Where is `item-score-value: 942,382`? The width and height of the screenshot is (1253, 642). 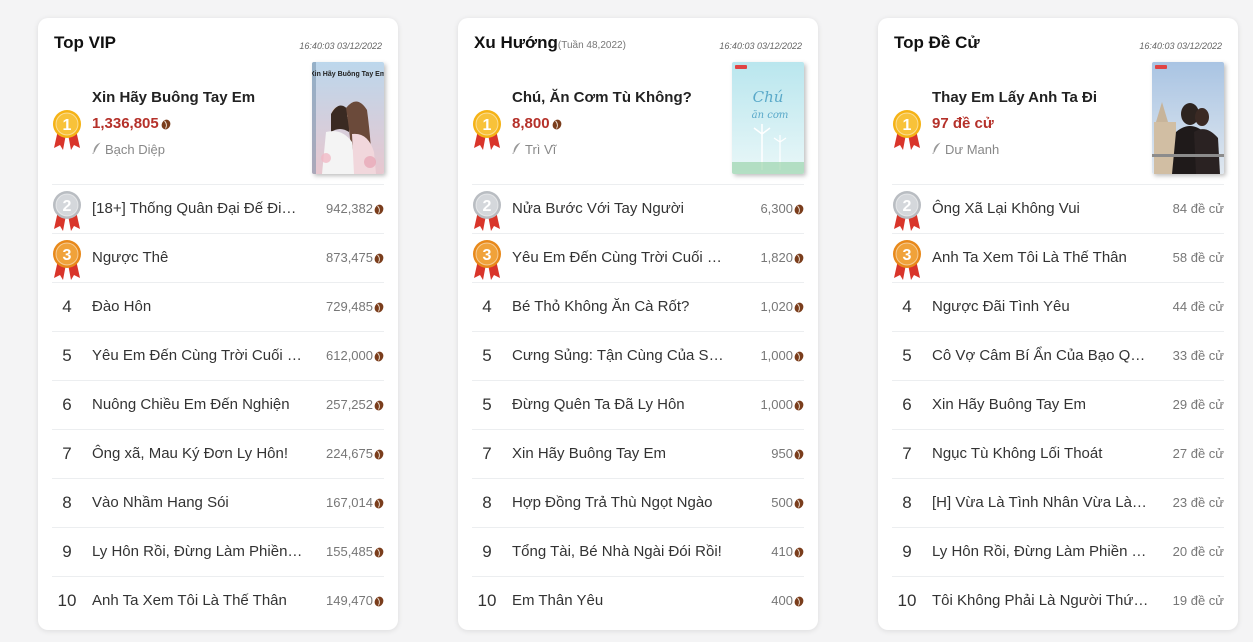 item-score-value: 942,382 is located at coordinates (349, 208).